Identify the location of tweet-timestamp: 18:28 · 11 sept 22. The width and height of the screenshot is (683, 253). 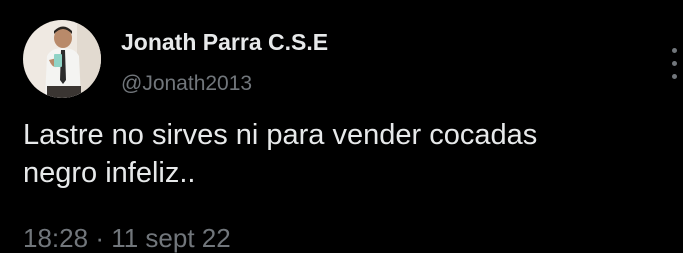
(127, 237).